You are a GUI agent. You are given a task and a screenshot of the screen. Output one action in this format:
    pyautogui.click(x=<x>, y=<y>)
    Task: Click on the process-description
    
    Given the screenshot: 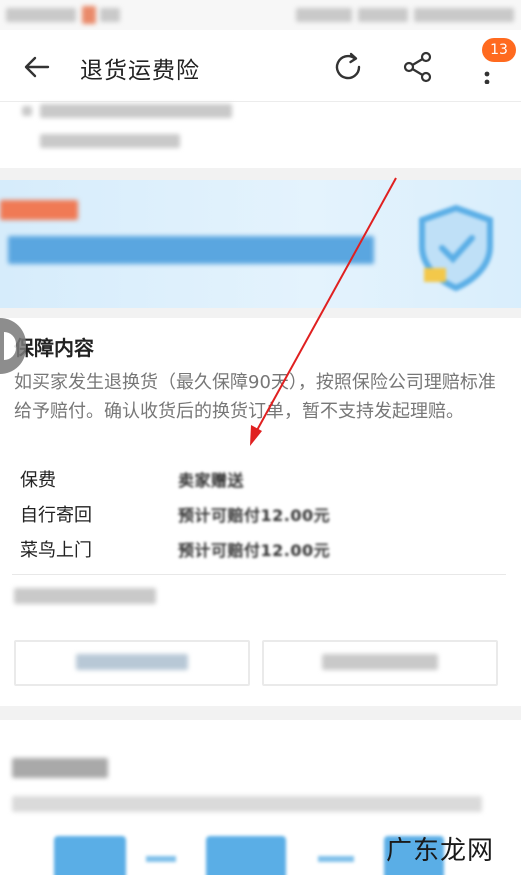 What is the action you would take?
    pyautogui.click(x=247, y=804)
    